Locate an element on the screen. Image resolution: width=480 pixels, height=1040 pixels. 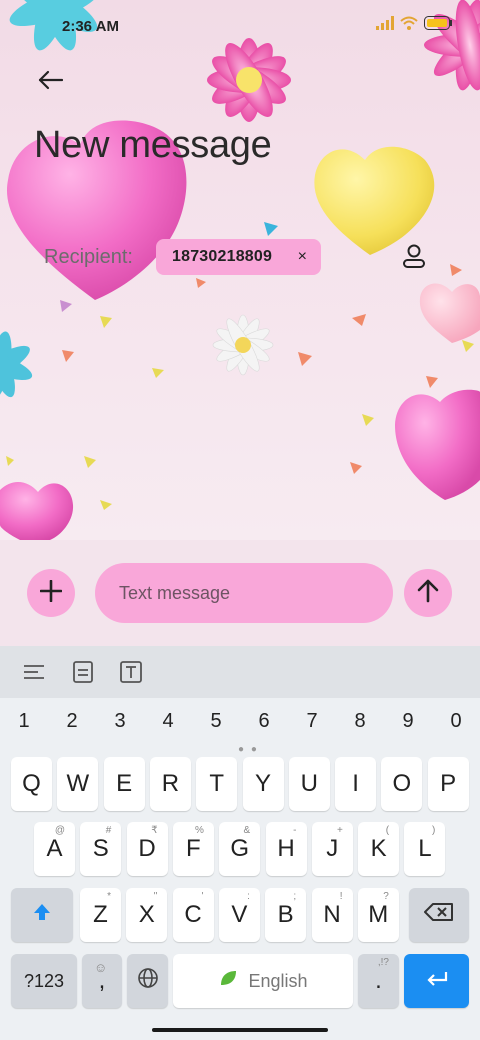
key-i: I is located at coordinates (356, 784).